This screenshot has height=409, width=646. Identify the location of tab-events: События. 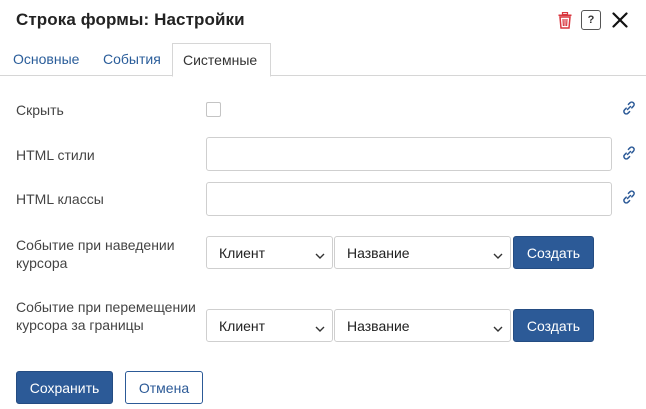
(132, 59).